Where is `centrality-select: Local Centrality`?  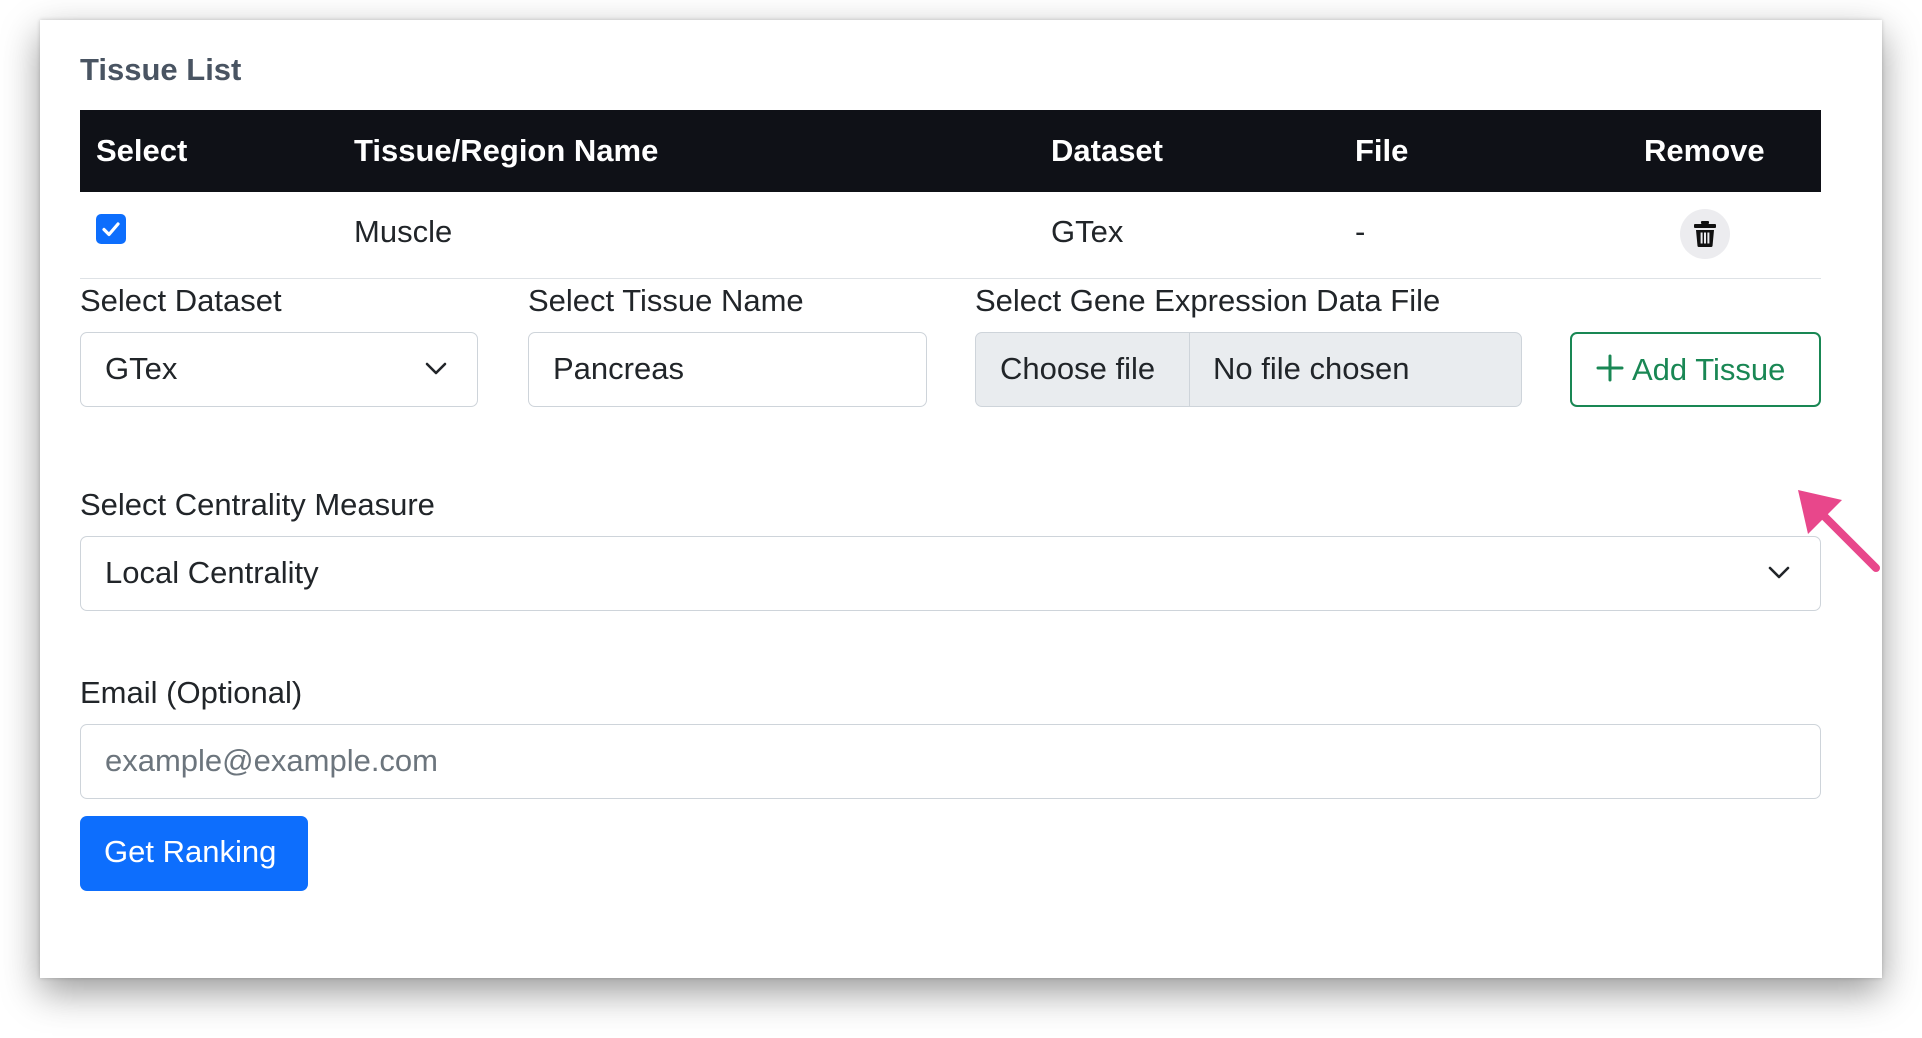 centrality-select: Local Centrality is located at coordinates (950, 573).